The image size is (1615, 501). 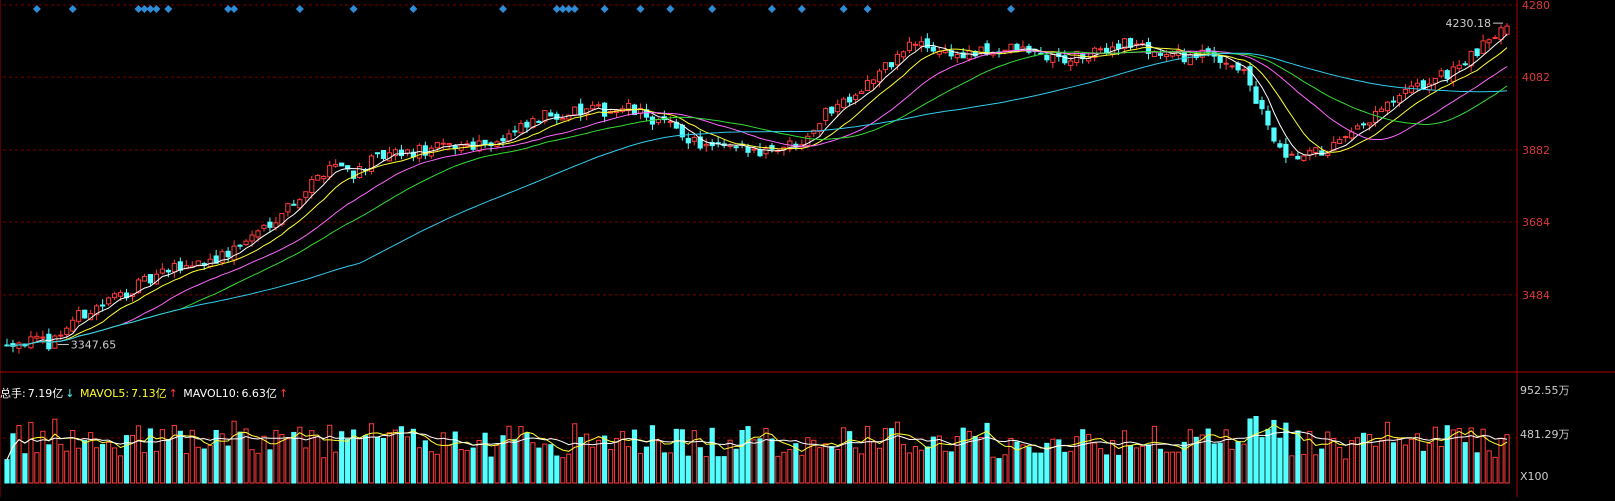 I want to click on signal-markers-group, so click(x=523, y=9).